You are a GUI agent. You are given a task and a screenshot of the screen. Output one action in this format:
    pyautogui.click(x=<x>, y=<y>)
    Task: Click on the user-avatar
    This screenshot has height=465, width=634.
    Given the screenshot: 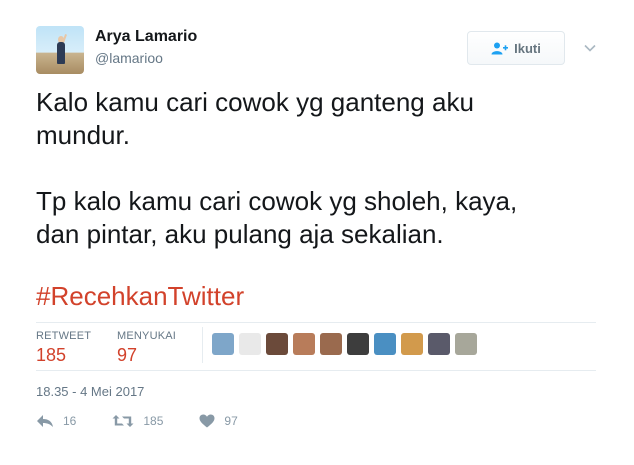 What is the action you would take?
    pyautogui.click(x=60, y=50)
    